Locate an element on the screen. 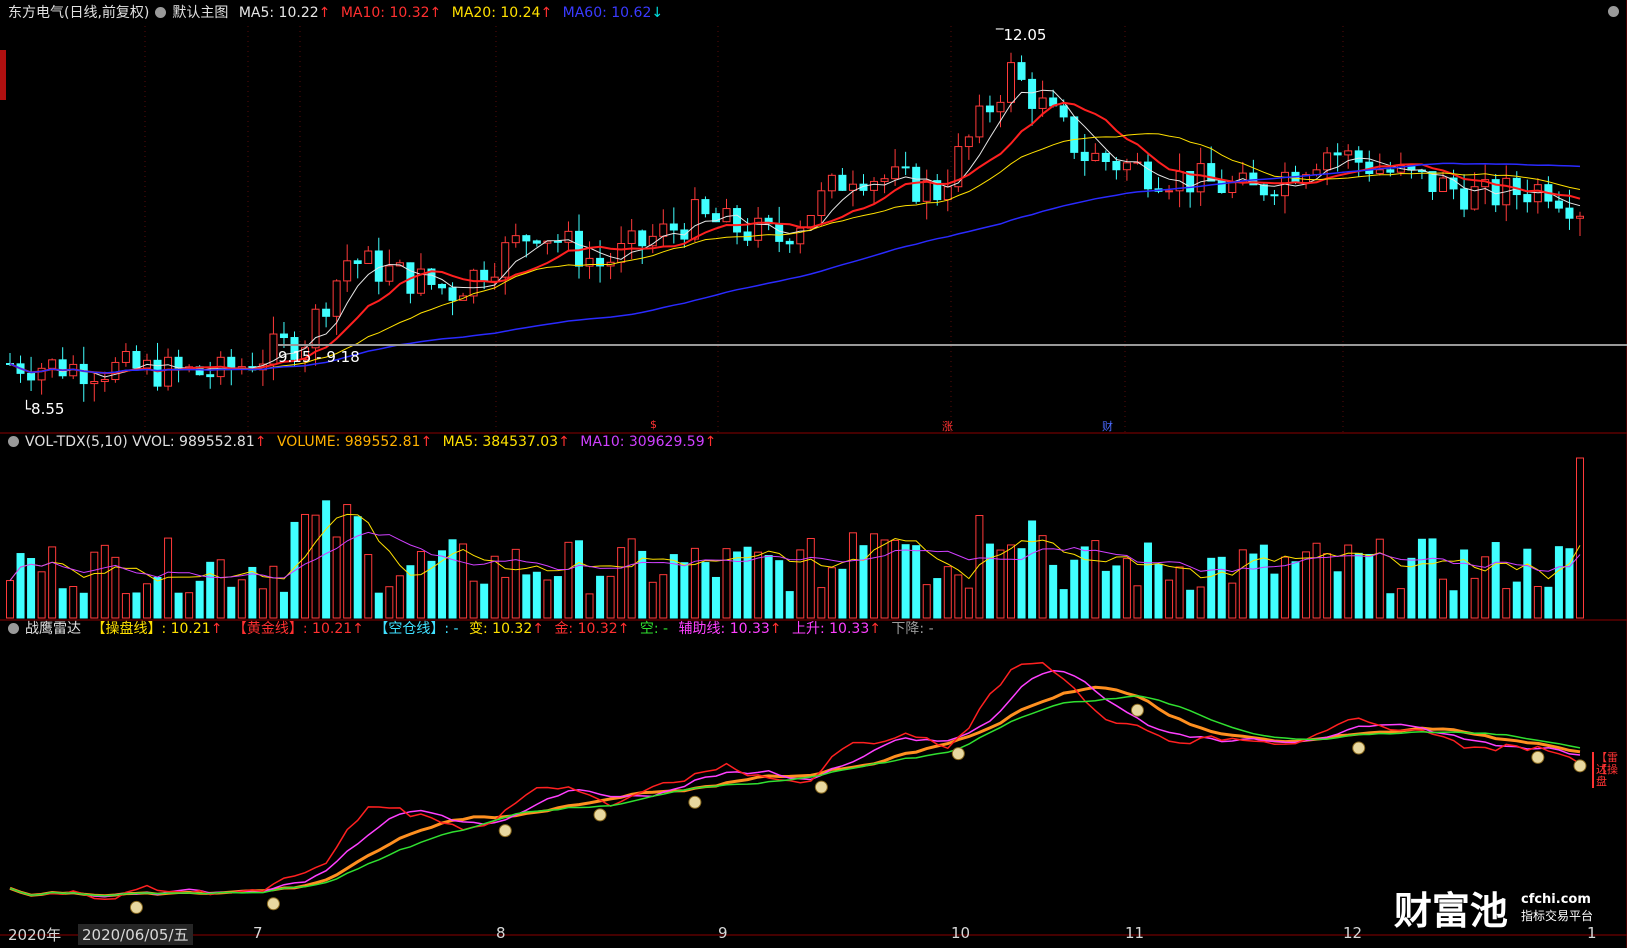  indicator-toggle-icon is located at coordinates (13, 628).